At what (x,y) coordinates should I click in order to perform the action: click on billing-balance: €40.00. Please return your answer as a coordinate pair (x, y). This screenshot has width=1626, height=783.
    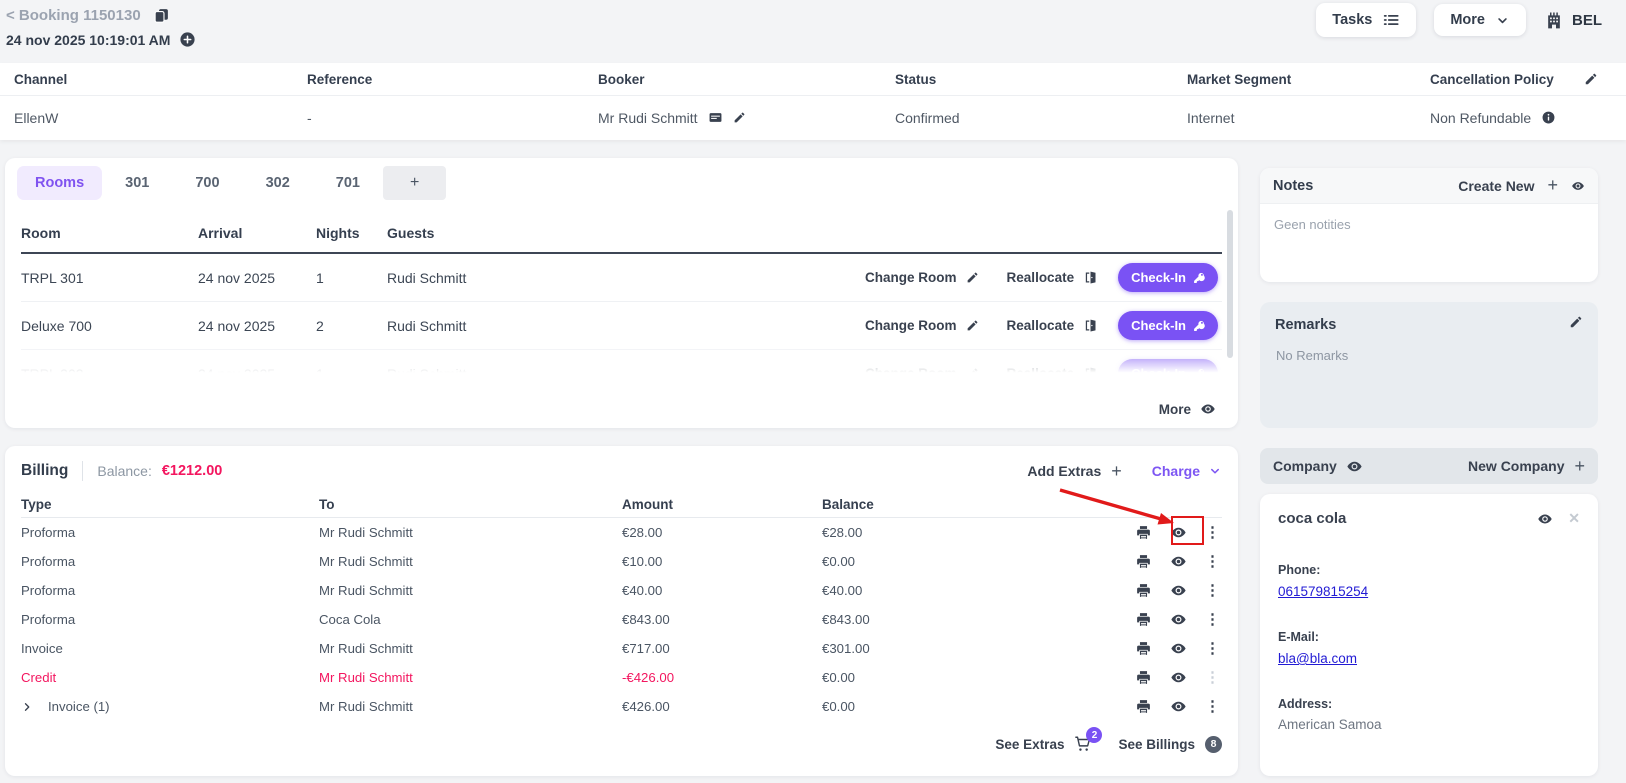
    Looking at the image, I should click on (842, 590).